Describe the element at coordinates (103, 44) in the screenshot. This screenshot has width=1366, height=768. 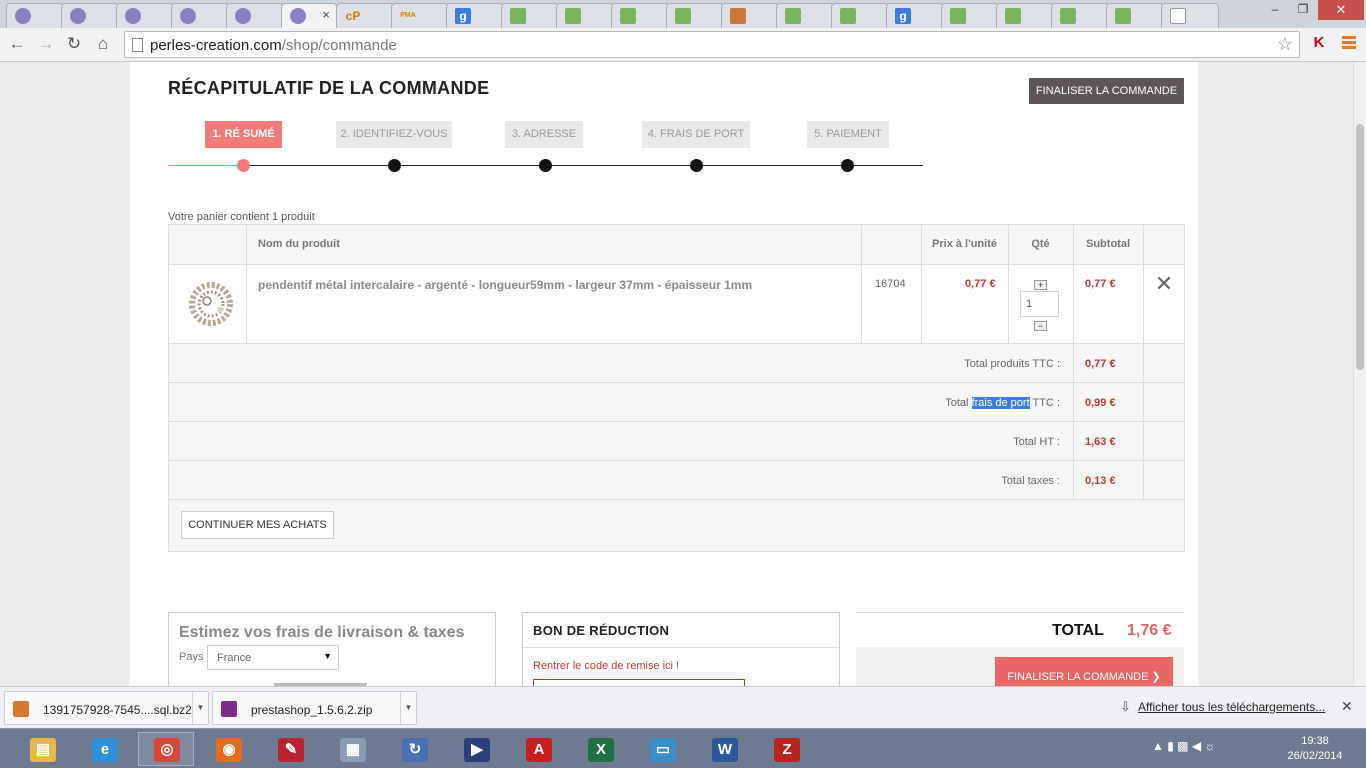
I see `home-icon: ⌂` at that location.